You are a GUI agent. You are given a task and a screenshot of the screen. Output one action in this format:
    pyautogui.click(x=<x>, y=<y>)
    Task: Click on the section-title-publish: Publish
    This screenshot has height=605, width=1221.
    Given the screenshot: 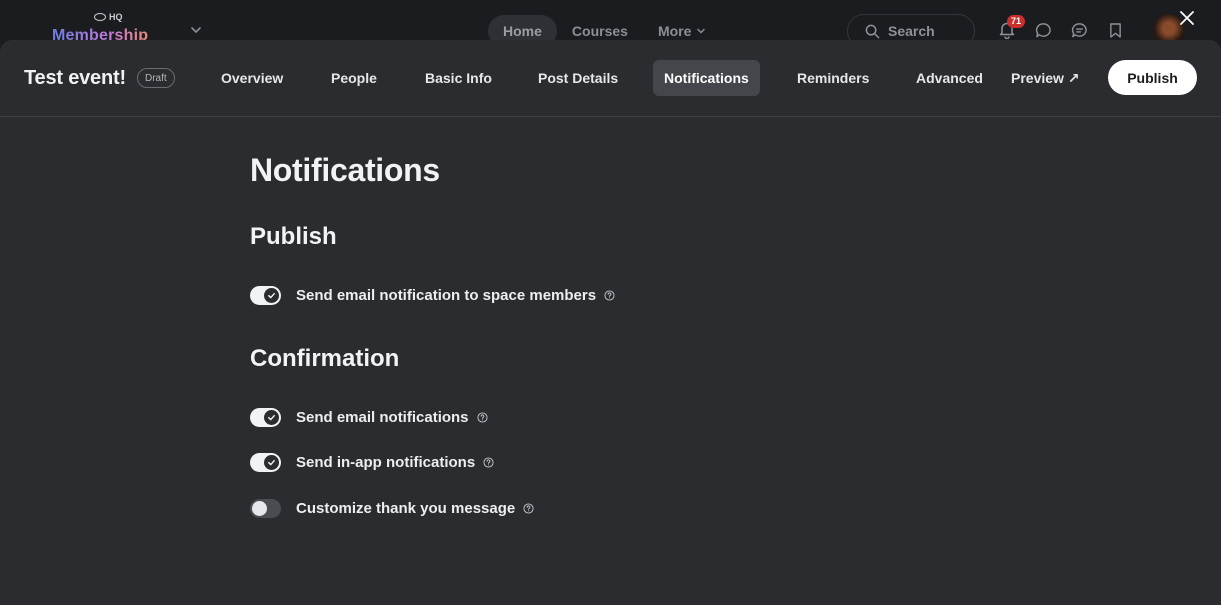 What is the action you would take?
    pyautogui.click(x=293, y=236)
    